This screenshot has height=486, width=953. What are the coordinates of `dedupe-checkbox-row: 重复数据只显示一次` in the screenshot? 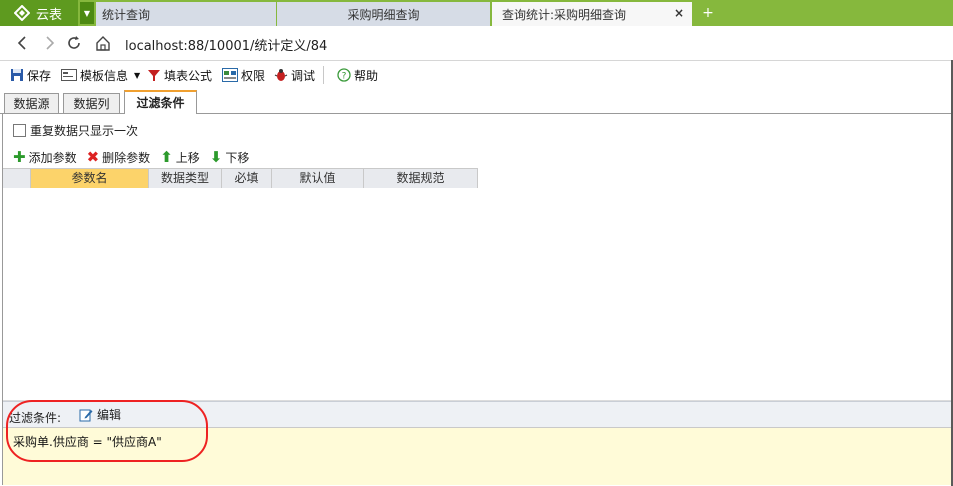 It's located at (75, 130).